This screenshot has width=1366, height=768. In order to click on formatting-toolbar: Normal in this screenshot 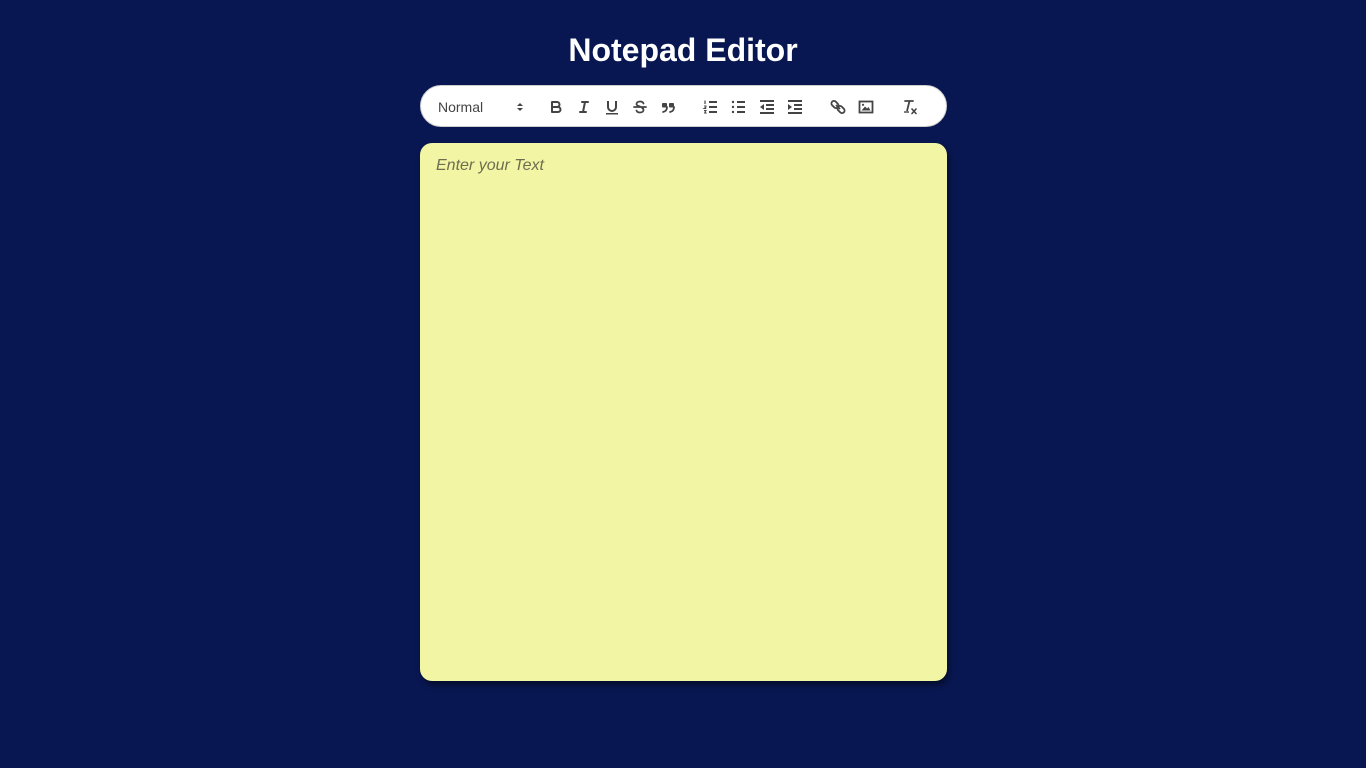, I will do `click(683, 106)`.